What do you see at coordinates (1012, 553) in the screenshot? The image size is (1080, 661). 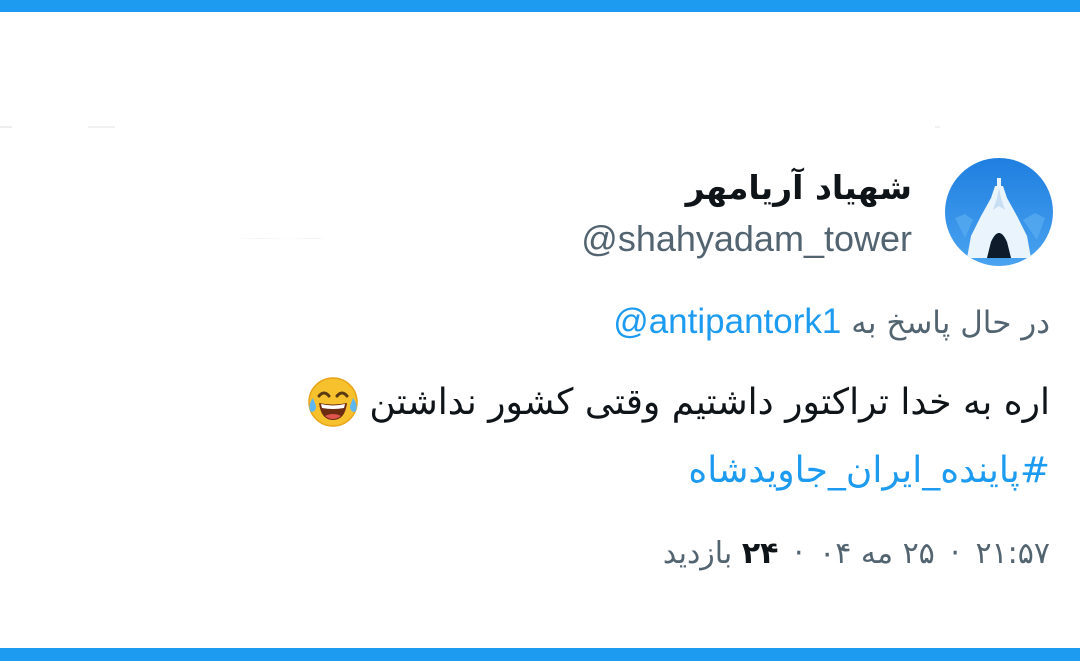 I see `tweet-time: ۲۱:۵۷` at bounding box center [1012, 553].